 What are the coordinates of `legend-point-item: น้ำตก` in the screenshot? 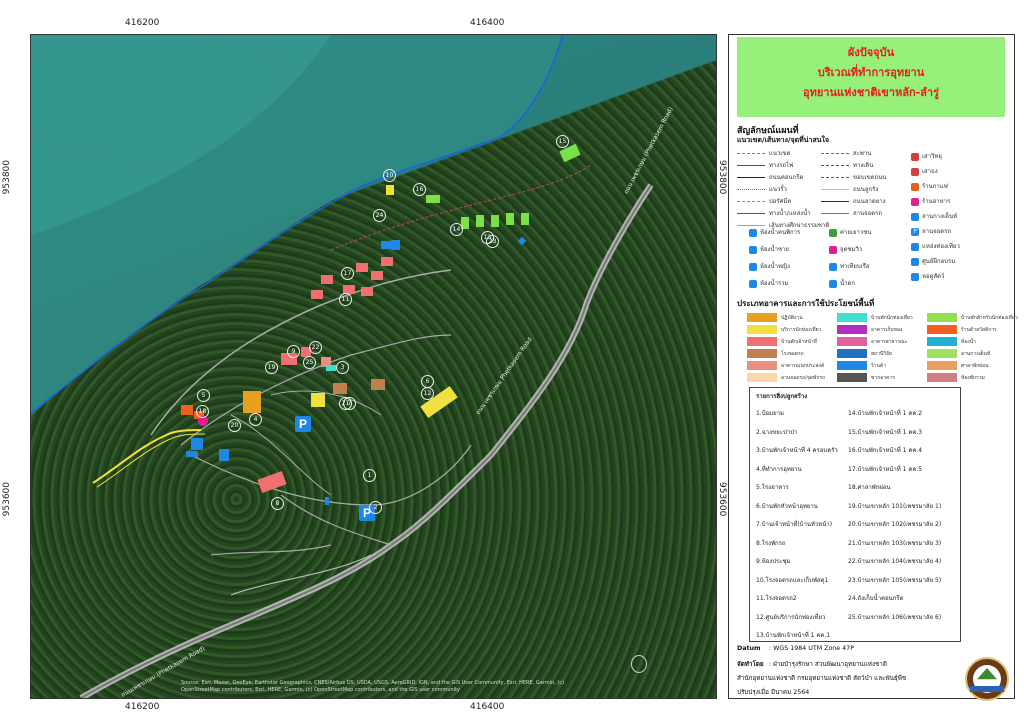 It's located at (842, 283).